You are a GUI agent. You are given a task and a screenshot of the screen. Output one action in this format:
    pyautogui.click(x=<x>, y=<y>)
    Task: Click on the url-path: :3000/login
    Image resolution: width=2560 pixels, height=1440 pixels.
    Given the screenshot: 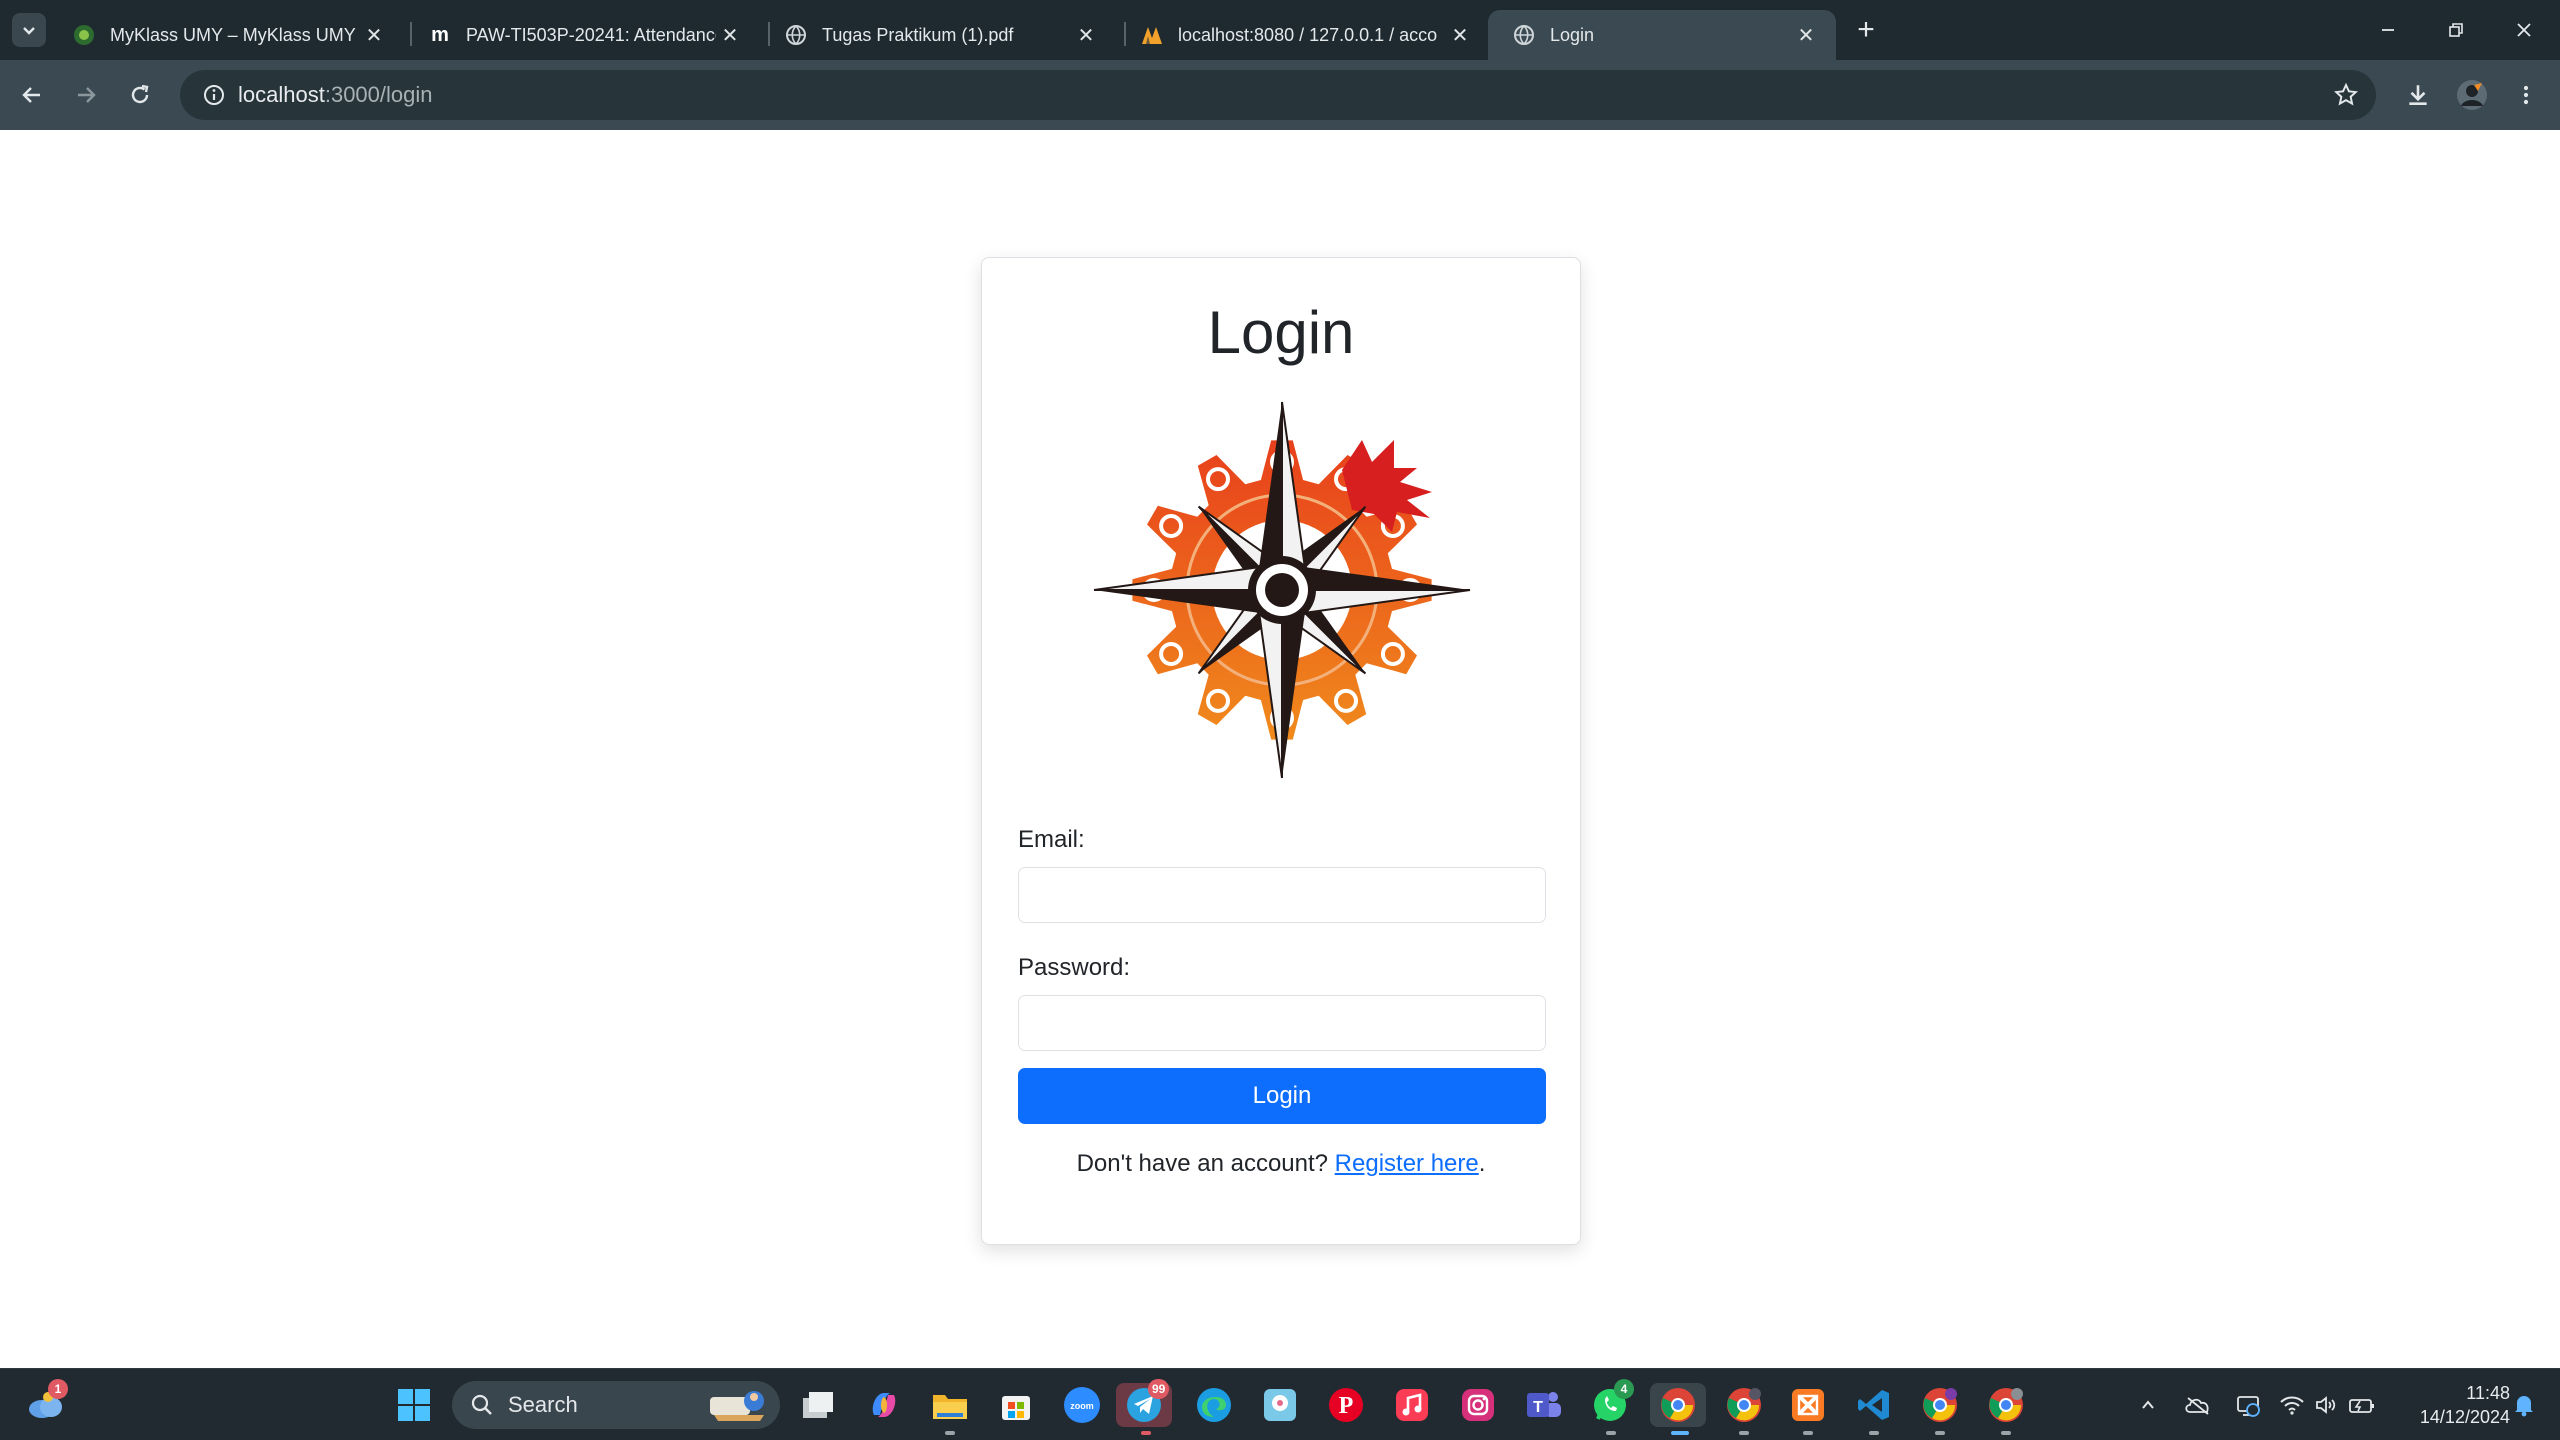 What is the action you would take?
    pyautogui.click(x=378, y=94)
    